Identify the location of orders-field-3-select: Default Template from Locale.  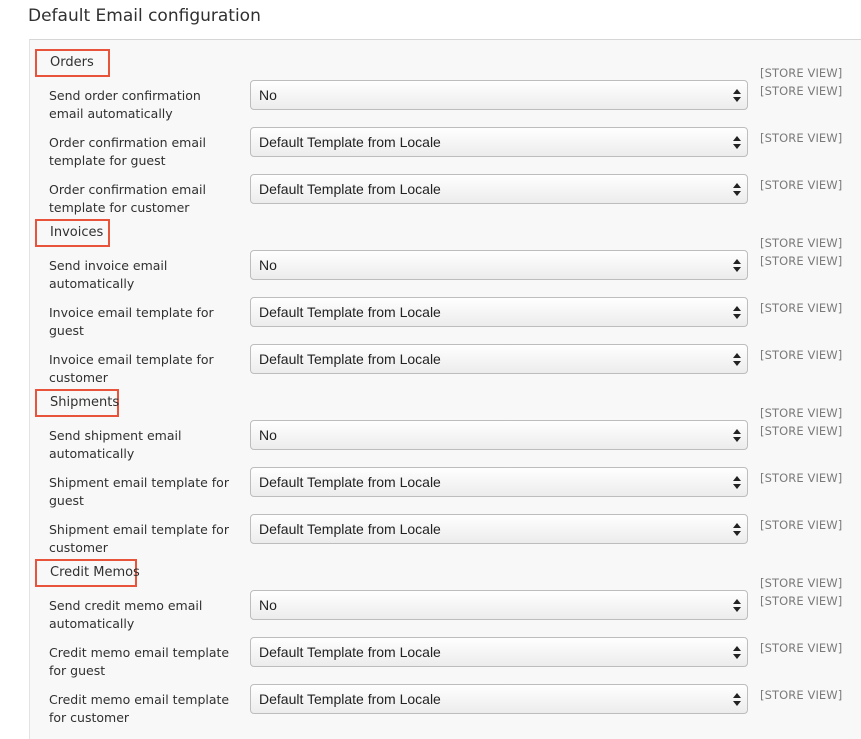
(499, 189).